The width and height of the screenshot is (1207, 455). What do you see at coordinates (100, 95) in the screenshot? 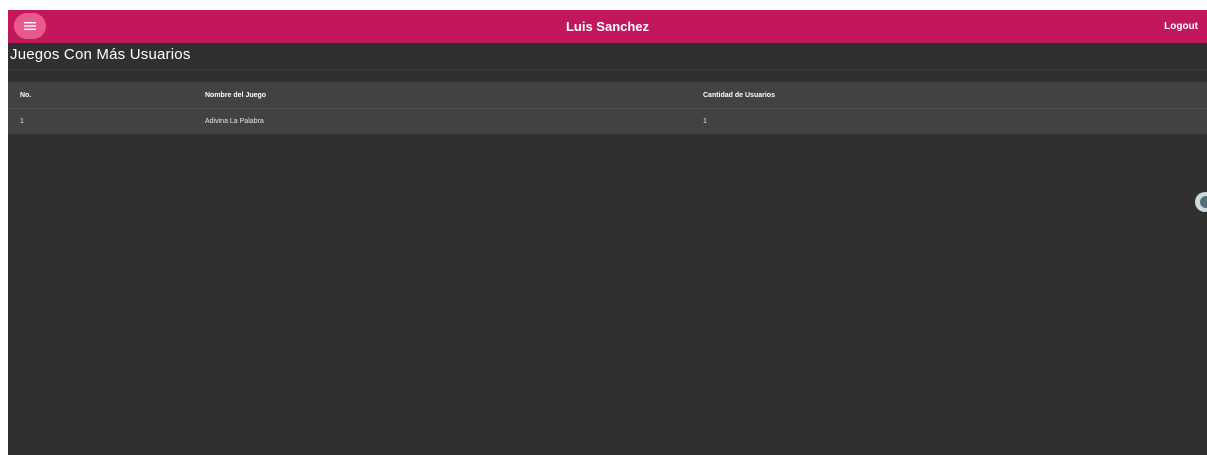
I see `column-header-no: No.` at bounding box center [100, 95].